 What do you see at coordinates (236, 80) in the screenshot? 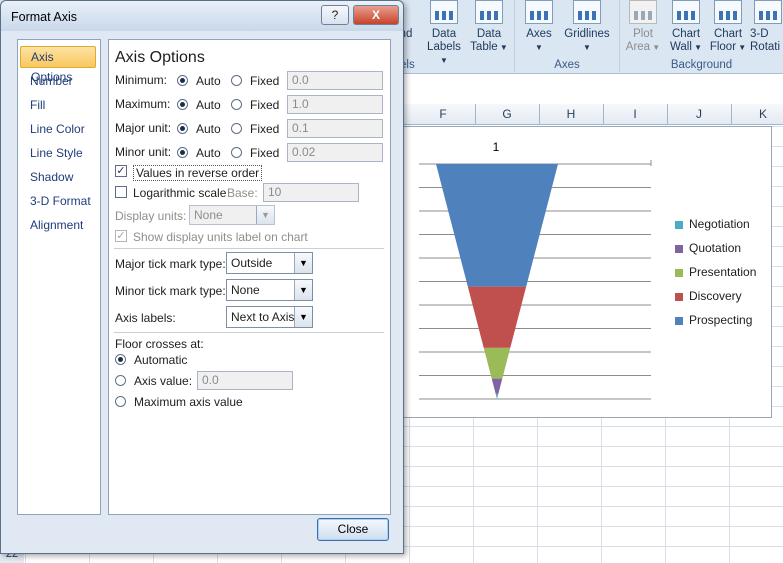
I see `minimum-fixed-radio` at bounding box center [236, 80].